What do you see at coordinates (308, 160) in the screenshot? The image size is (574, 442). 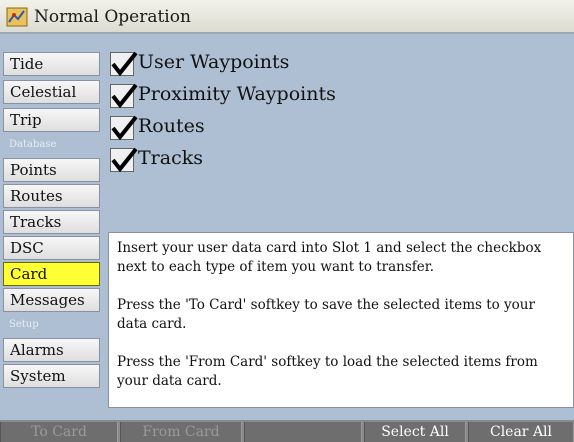 I see `checkbox-tracks: Tracks` at bounding box center [308, 160].